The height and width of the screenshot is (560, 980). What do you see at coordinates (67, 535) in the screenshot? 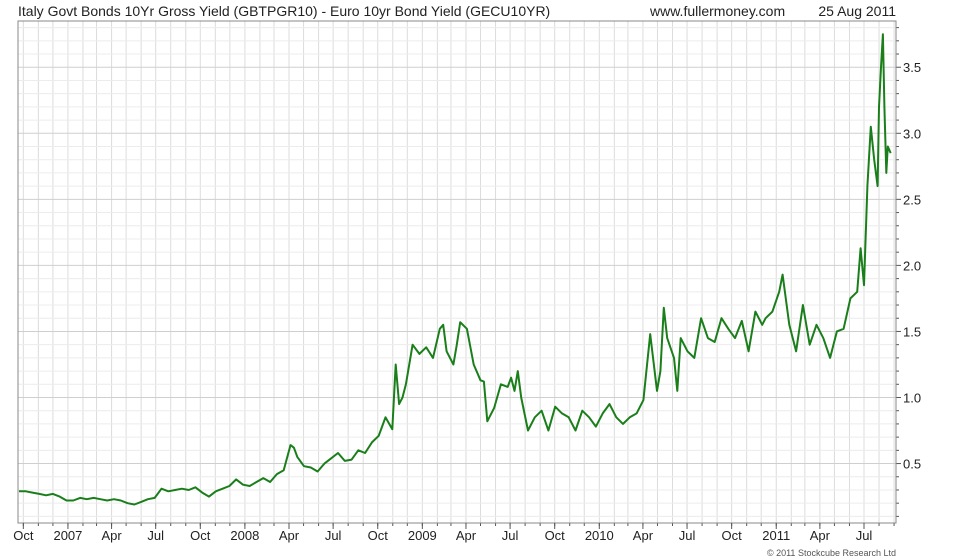
I see `x-tick-label: 2007` at bounding box center [67, 535].